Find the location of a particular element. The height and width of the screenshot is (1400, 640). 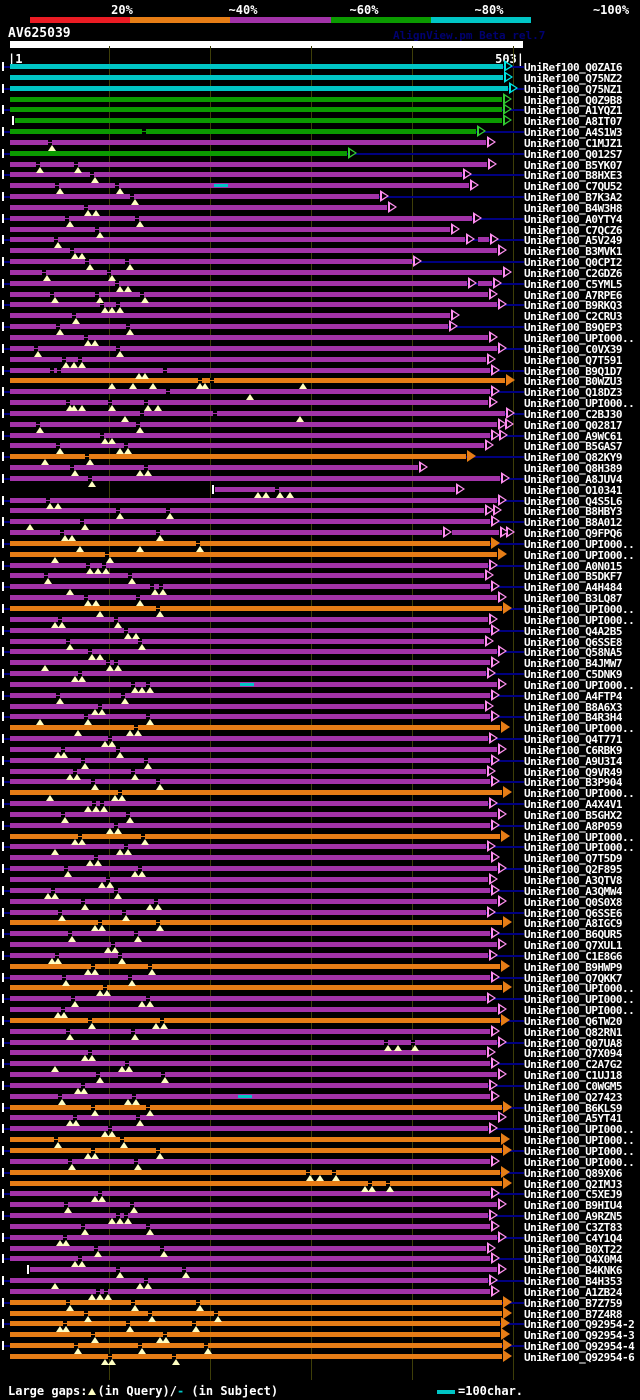

hit-label: UniRef100_Q92954-6 is located at coordinates (579, 1357).